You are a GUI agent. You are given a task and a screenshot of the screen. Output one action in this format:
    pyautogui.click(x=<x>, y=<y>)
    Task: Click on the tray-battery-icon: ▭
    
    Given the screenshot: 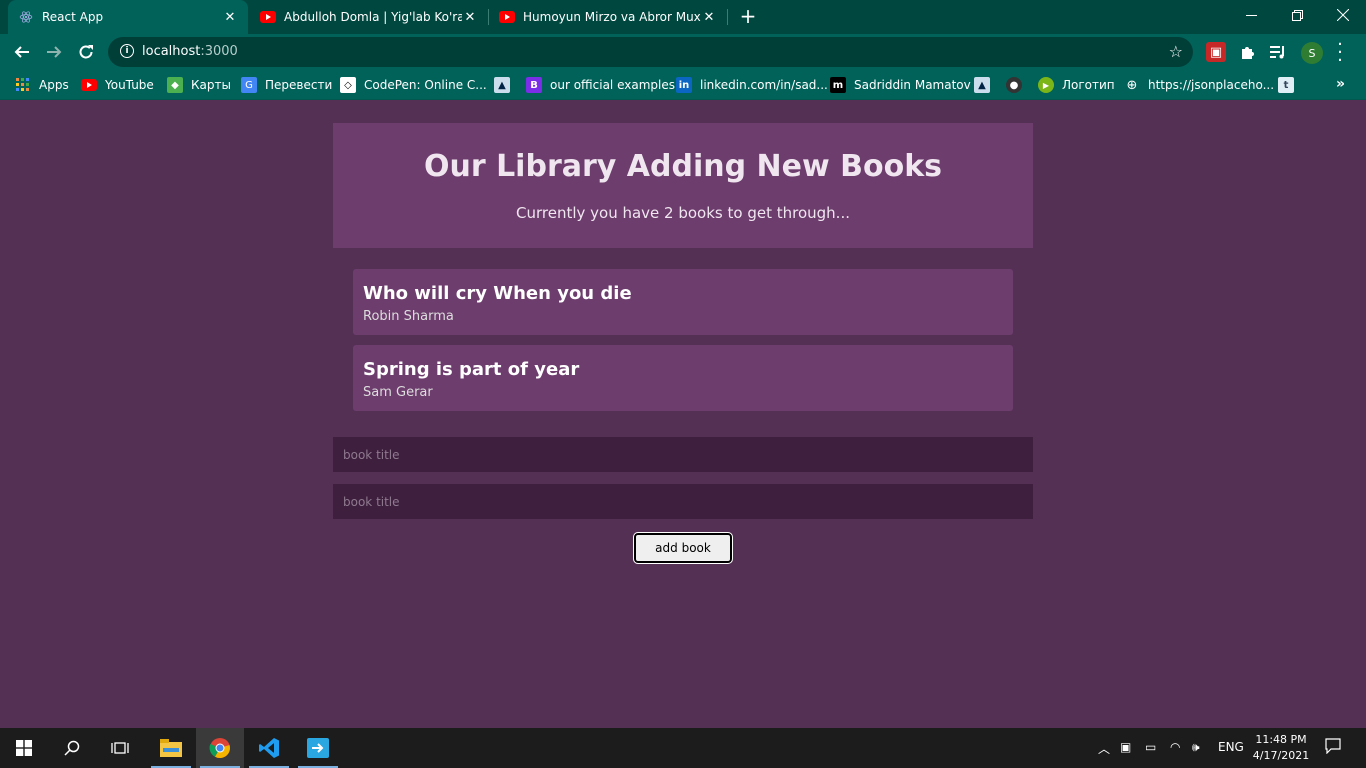 What is the action you would take?
    pyautogui.click(x=1150, y=747)
    